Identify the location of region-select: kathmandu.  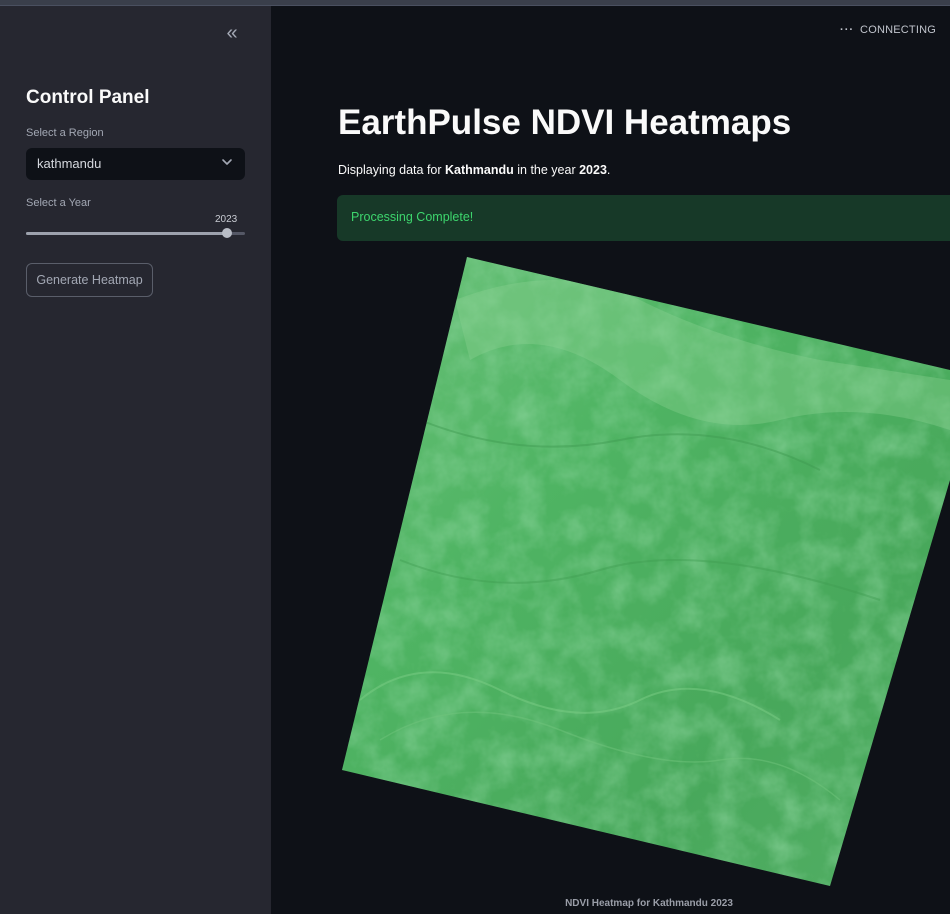
(135, 164).